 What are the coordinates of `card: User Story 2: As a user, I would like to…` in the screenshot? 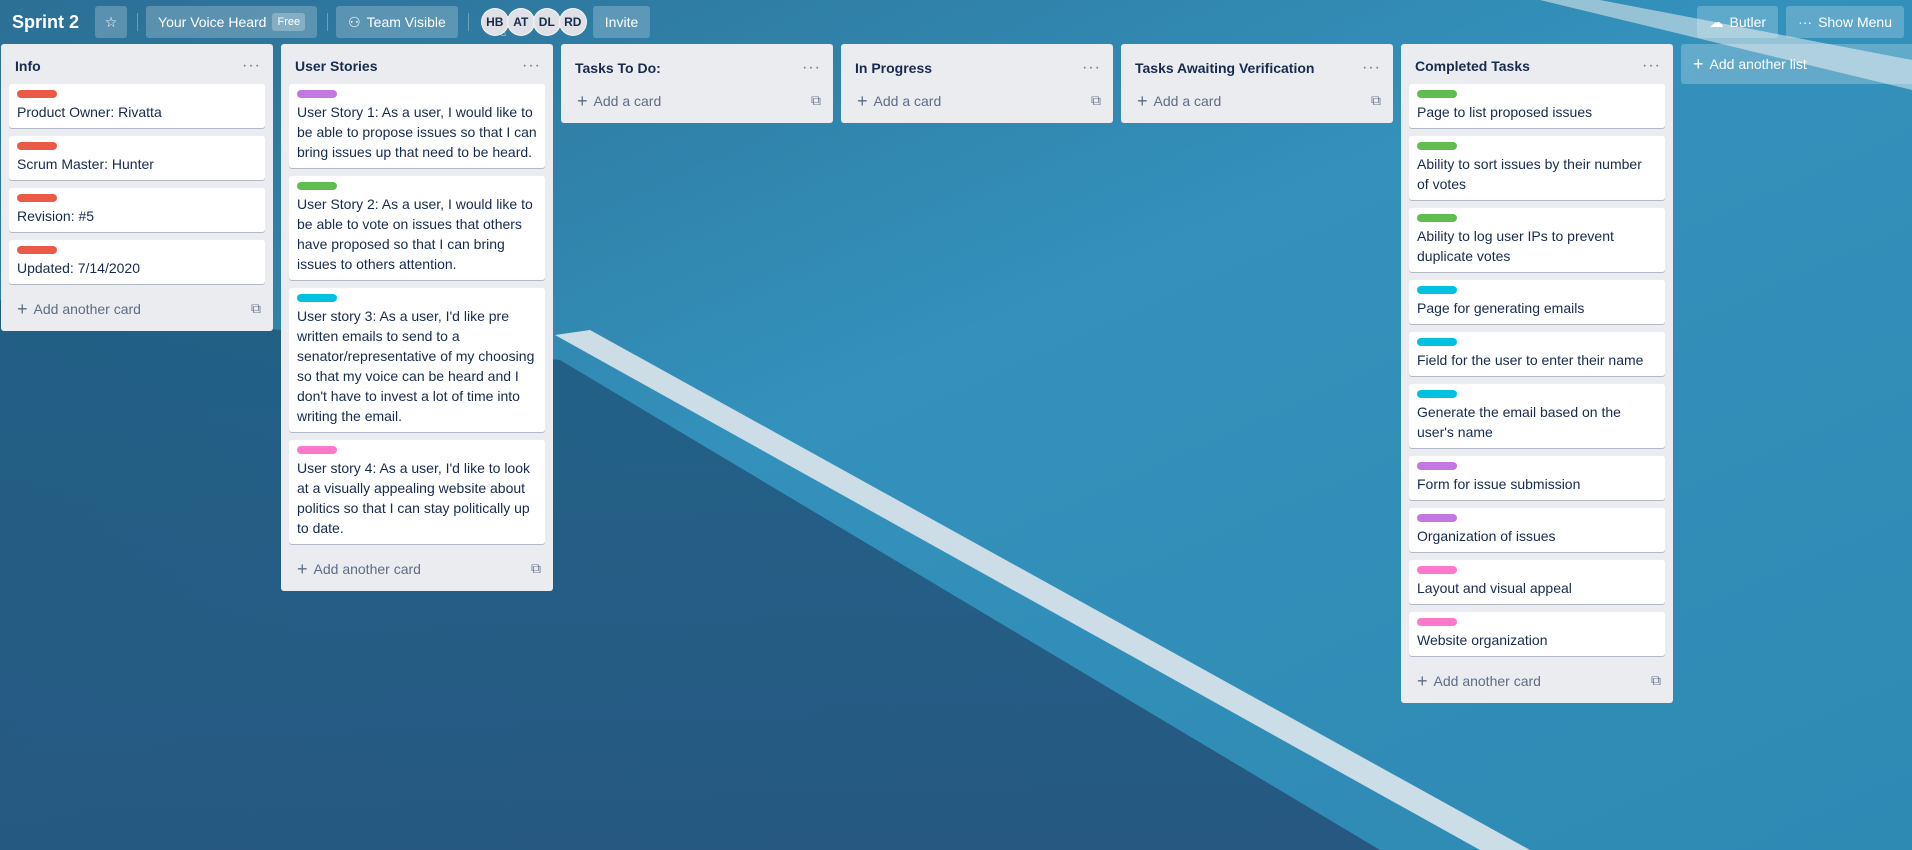 It's located at (417, 228).